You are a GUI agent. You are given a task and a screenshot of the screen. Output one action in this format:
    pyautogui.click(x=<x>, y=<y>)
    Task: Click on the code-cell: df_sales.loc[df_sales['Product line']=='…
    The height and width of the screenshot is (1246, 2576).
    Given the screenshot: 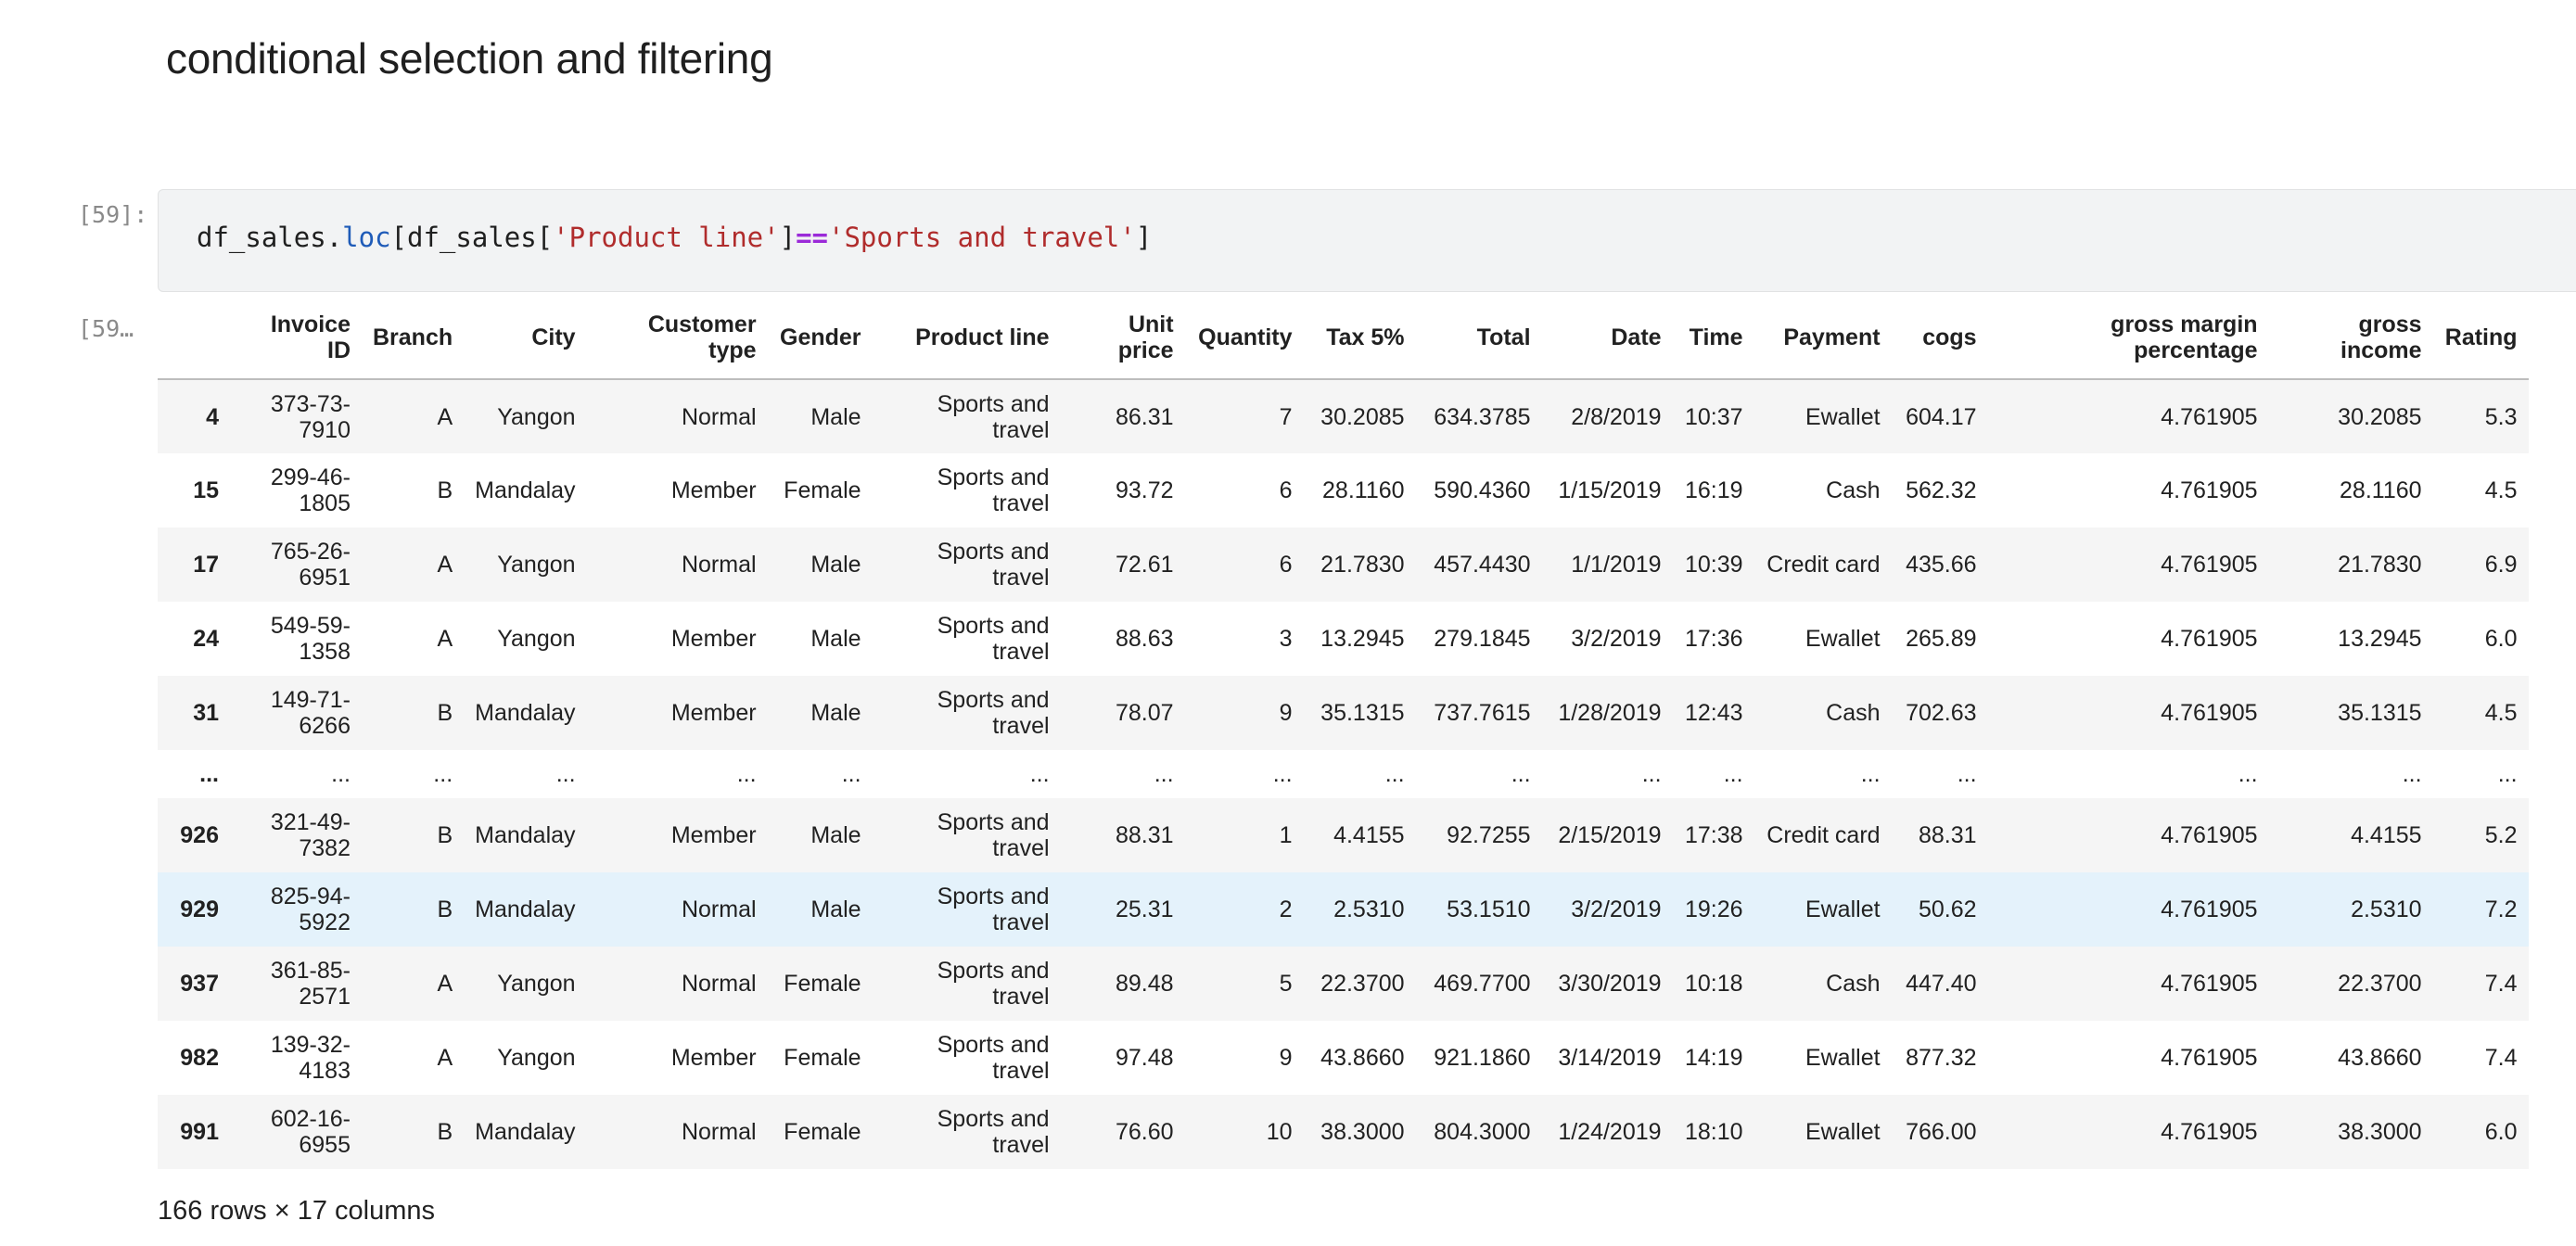 What is the action you would take?
    pyautogui.click(x=1367, y=240)
    